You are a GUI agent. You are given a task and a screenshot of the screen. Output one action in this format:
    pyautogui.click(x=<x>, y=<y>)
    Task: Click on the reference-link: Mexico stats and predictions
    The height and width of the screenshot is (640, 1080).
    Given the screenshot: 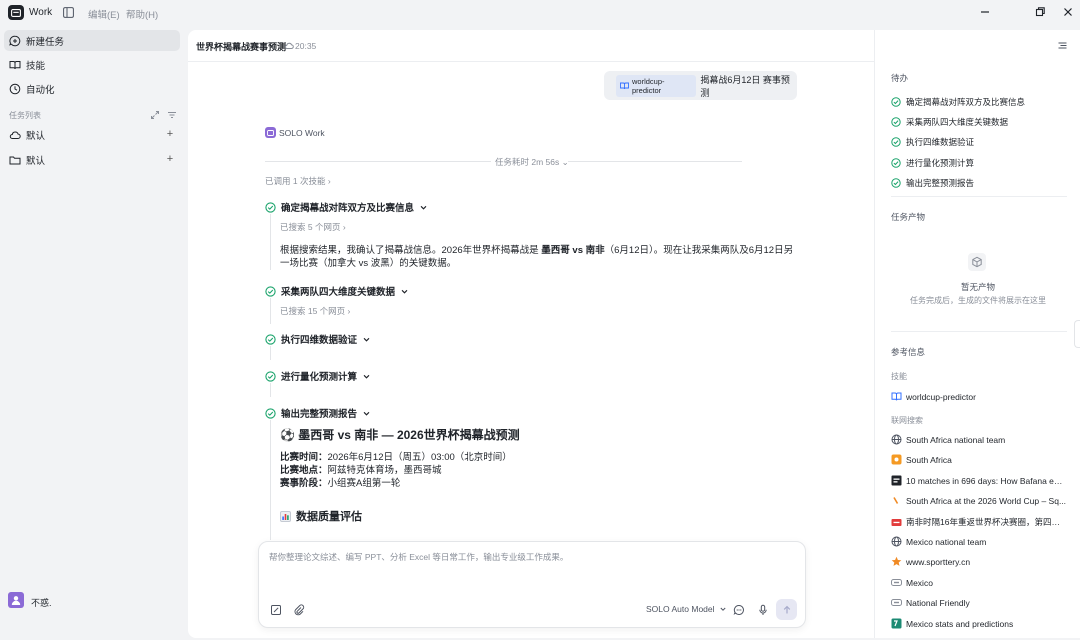 What is the action you would take?
    pyautogui.click(x=979, y=623)
    